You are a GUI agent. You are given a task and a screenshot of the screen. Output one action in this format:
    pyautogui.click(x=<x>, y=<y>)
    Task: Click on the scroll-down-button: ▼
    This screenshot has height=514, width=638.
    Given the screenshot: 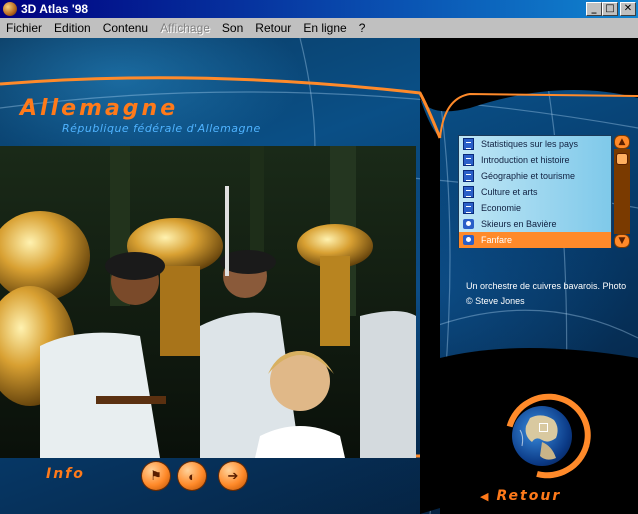 What is the action you would take?
    pyautogui.click(x=622, y=241)
    